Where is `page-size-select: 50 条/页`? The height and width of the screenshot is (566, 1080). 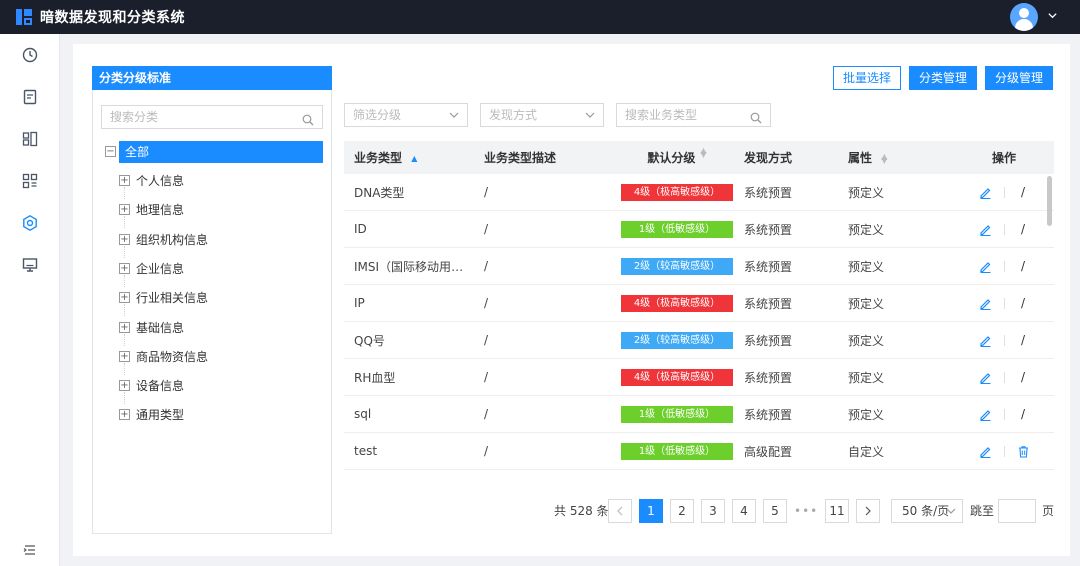 page-size-select: 50 条/页 is located at coordinates (927, 511).